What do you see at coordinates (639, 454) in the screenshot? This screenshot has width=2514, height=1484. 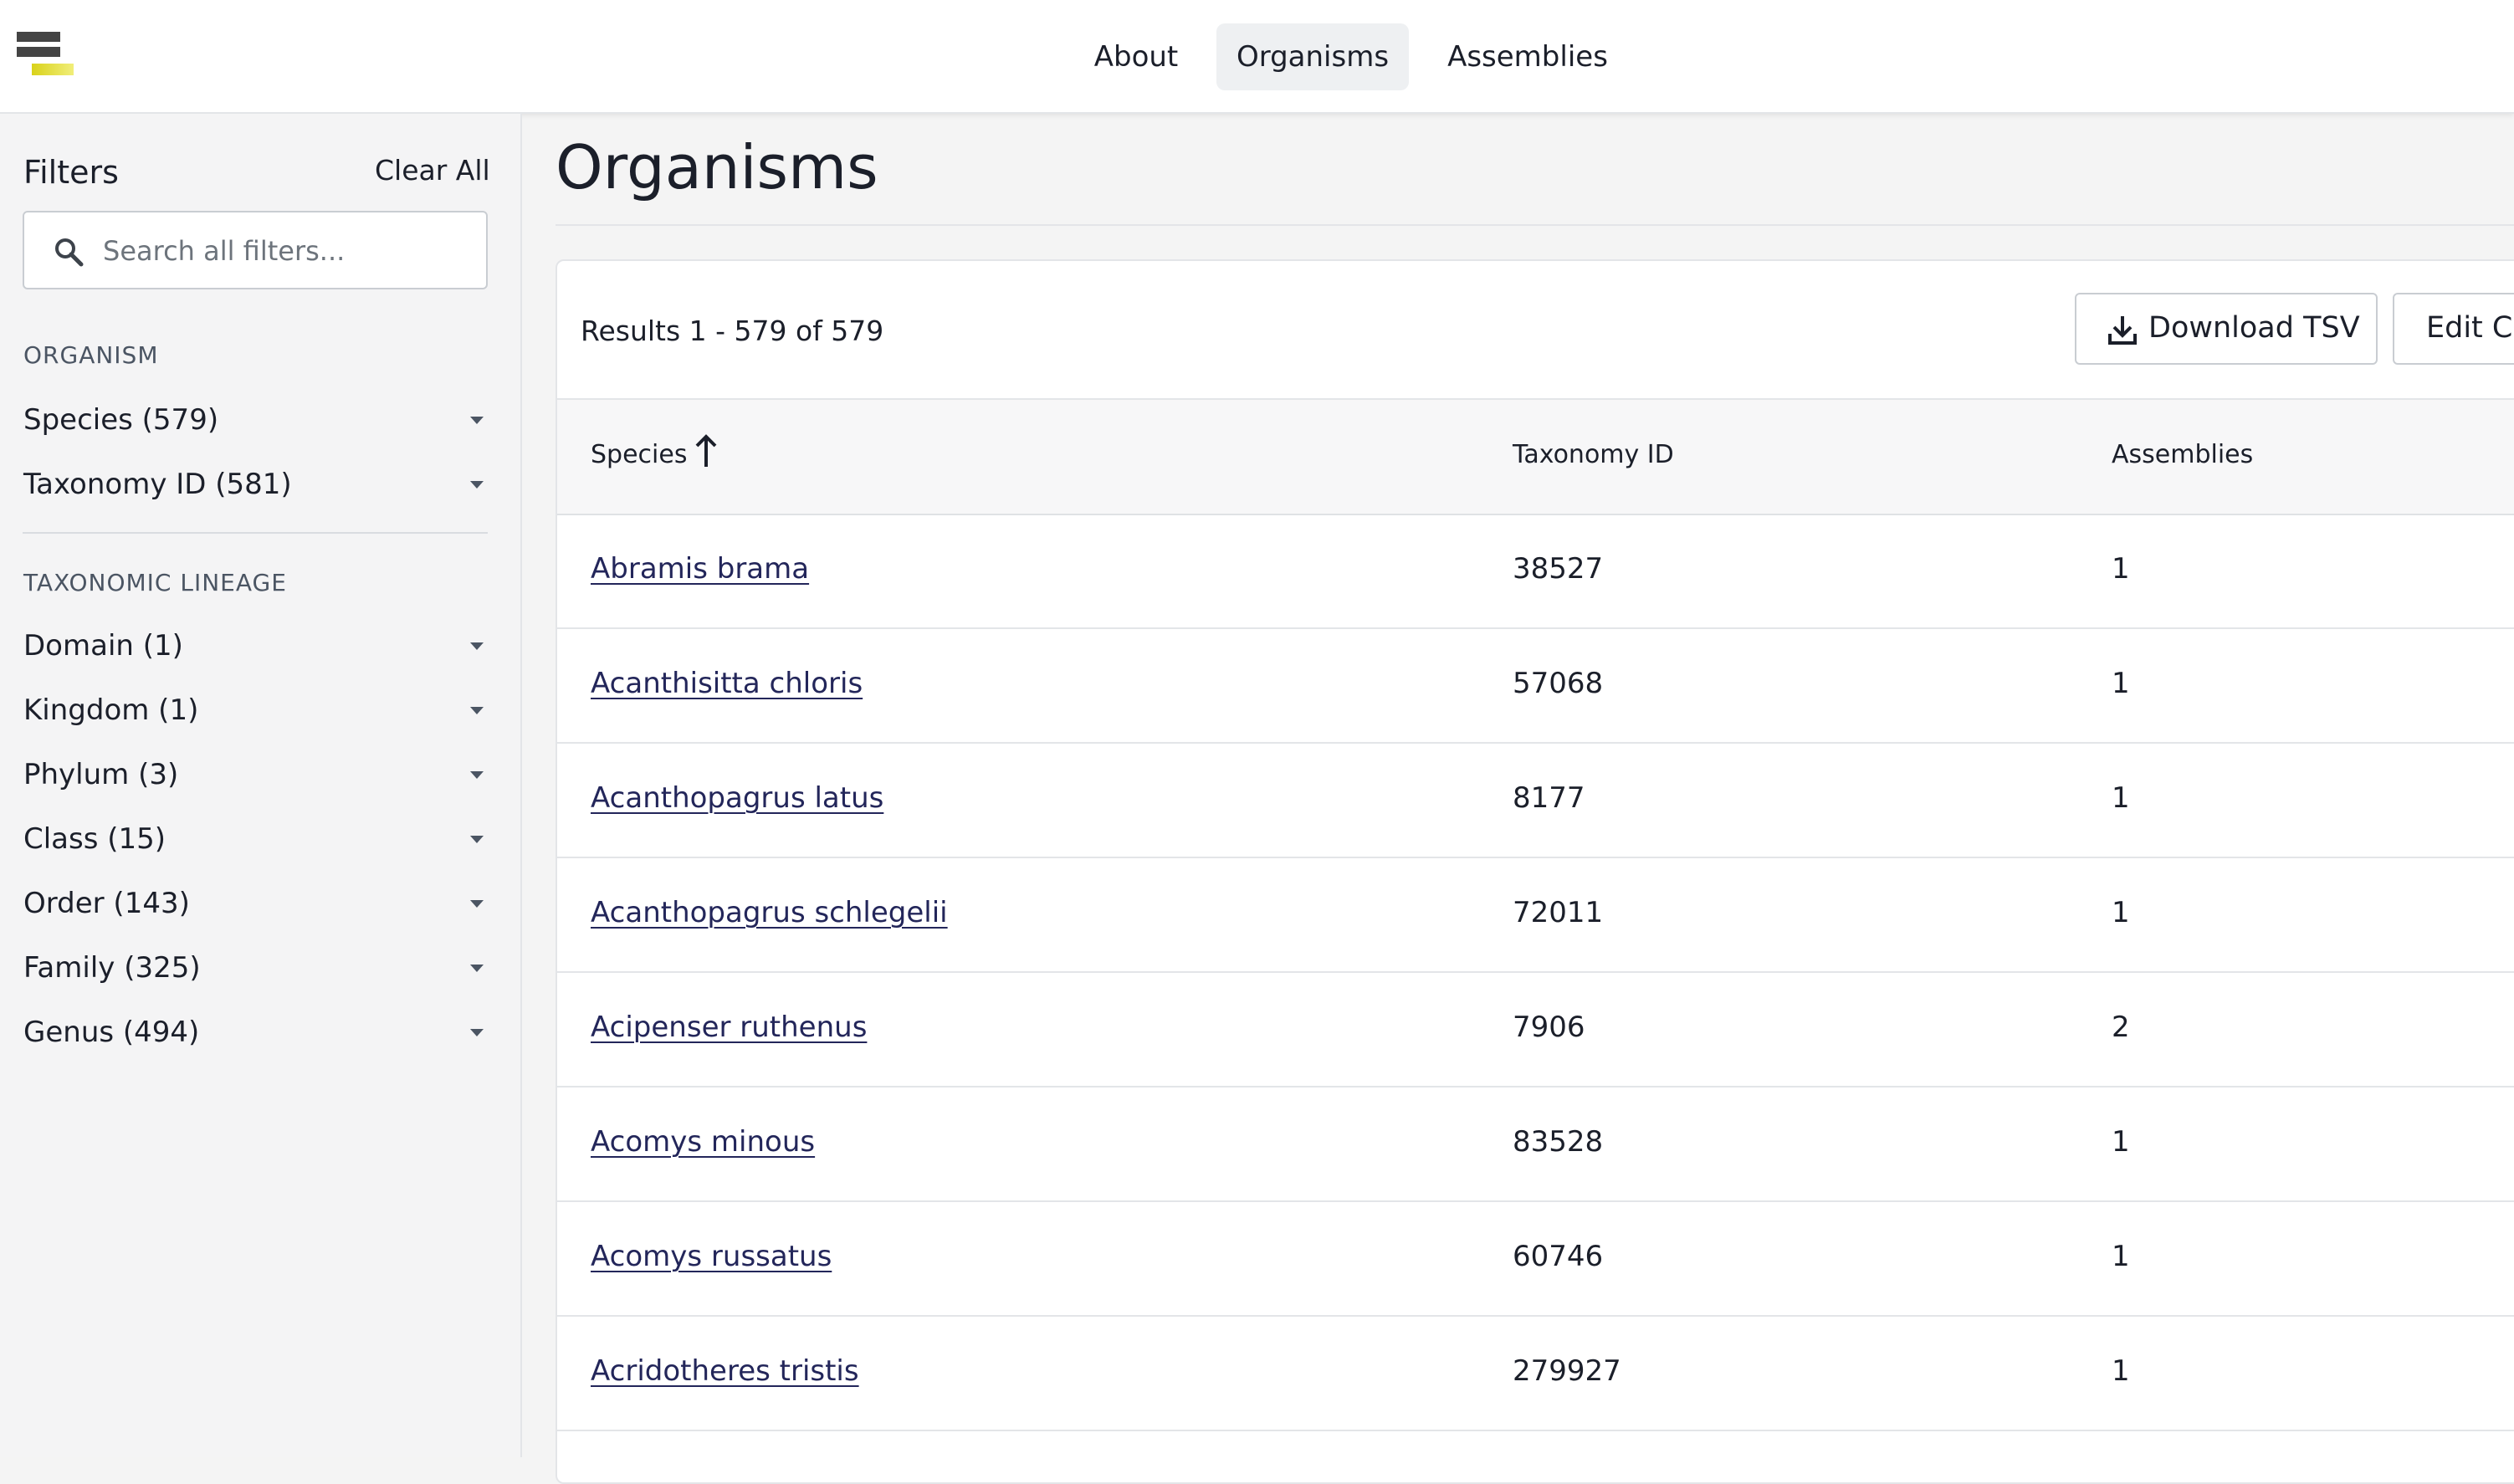 I see `column-header-species: Species` at bounding box center [639, 454].